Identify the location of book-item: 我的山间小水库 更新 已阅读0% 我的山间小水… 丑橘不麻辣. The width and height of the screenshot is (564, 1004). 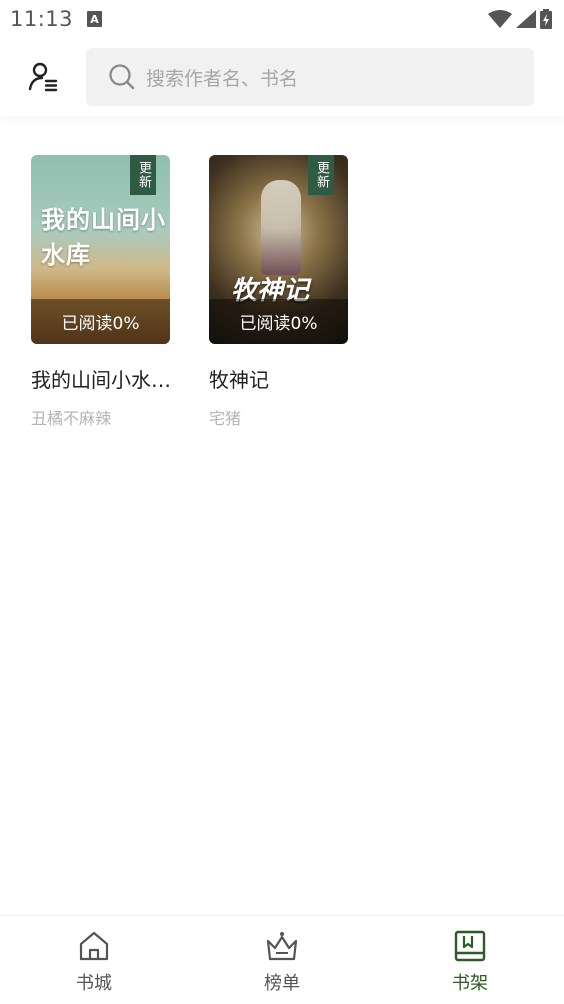
(106, 292).